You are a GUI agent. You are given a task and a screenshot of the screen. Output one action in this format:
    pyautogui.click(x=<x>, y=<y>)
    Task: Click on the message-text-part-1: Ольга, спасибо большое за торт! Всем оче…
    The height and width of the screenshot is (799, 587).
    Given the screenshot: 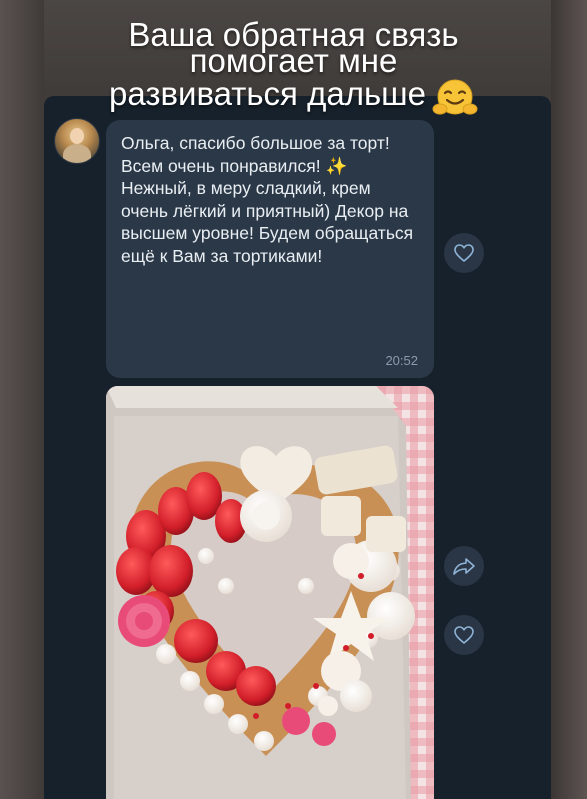 What is the action you would take?
    pyautogui.click(x=258, y=154)
    